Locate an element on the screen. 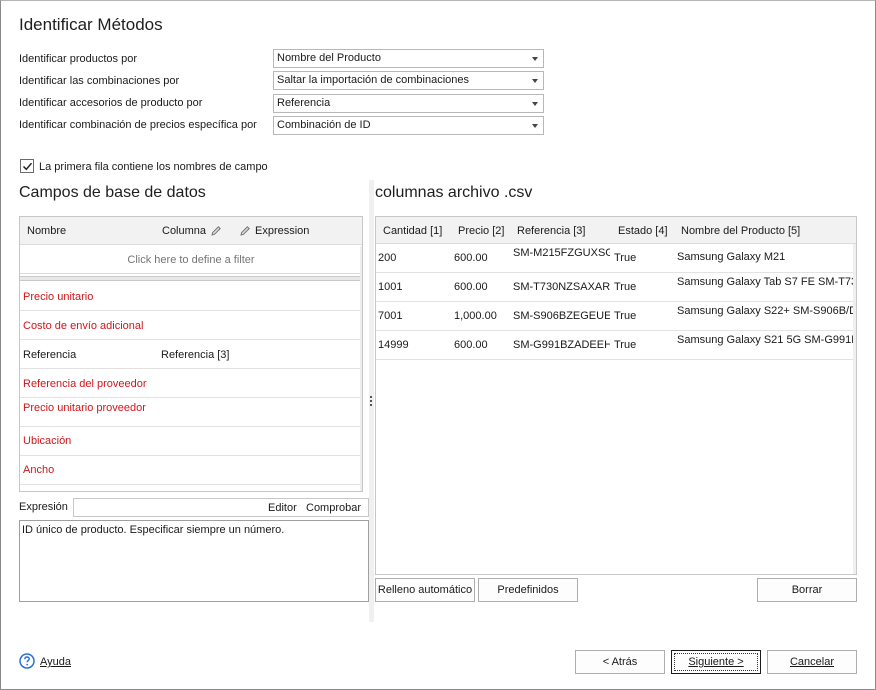 The height and width of the screenshot is (690, 876). table-row: Referencia Referencia [3] is located at coordinates (191, 354).